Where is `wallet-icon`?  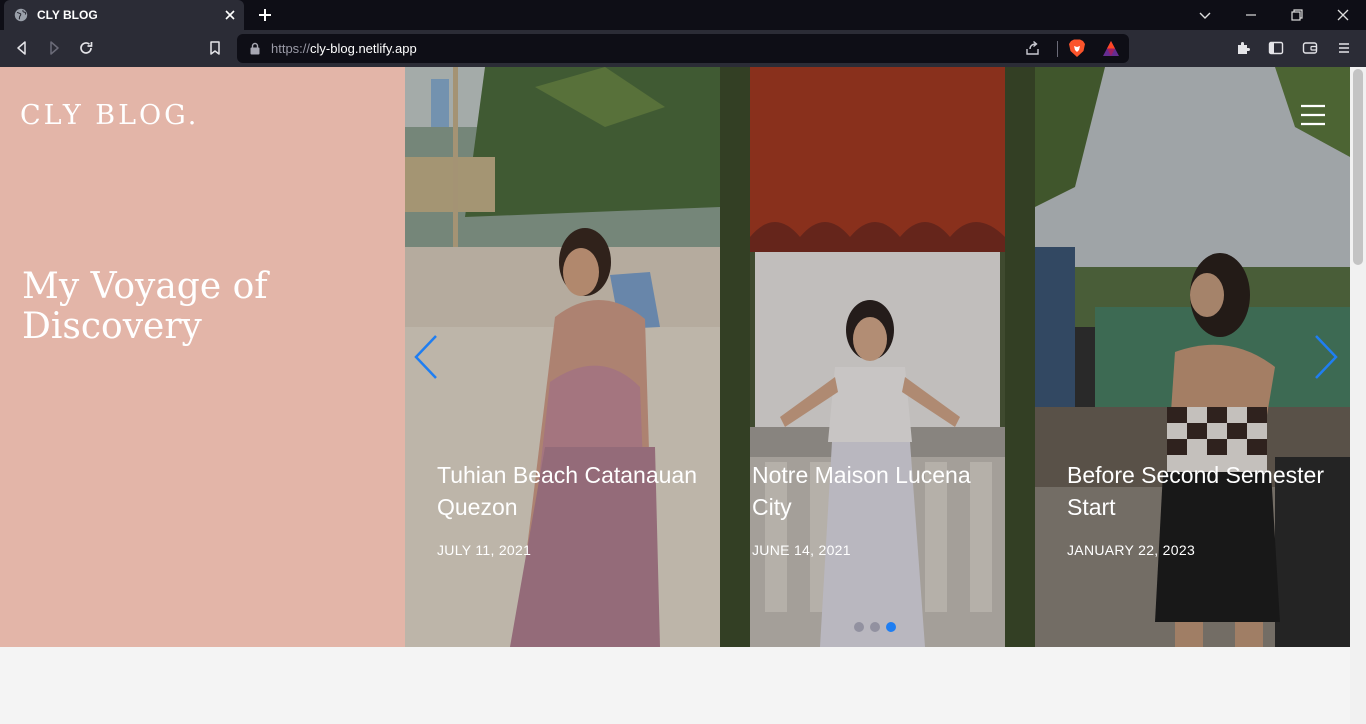 wallet-icon is located at coordinates (1310, 48).